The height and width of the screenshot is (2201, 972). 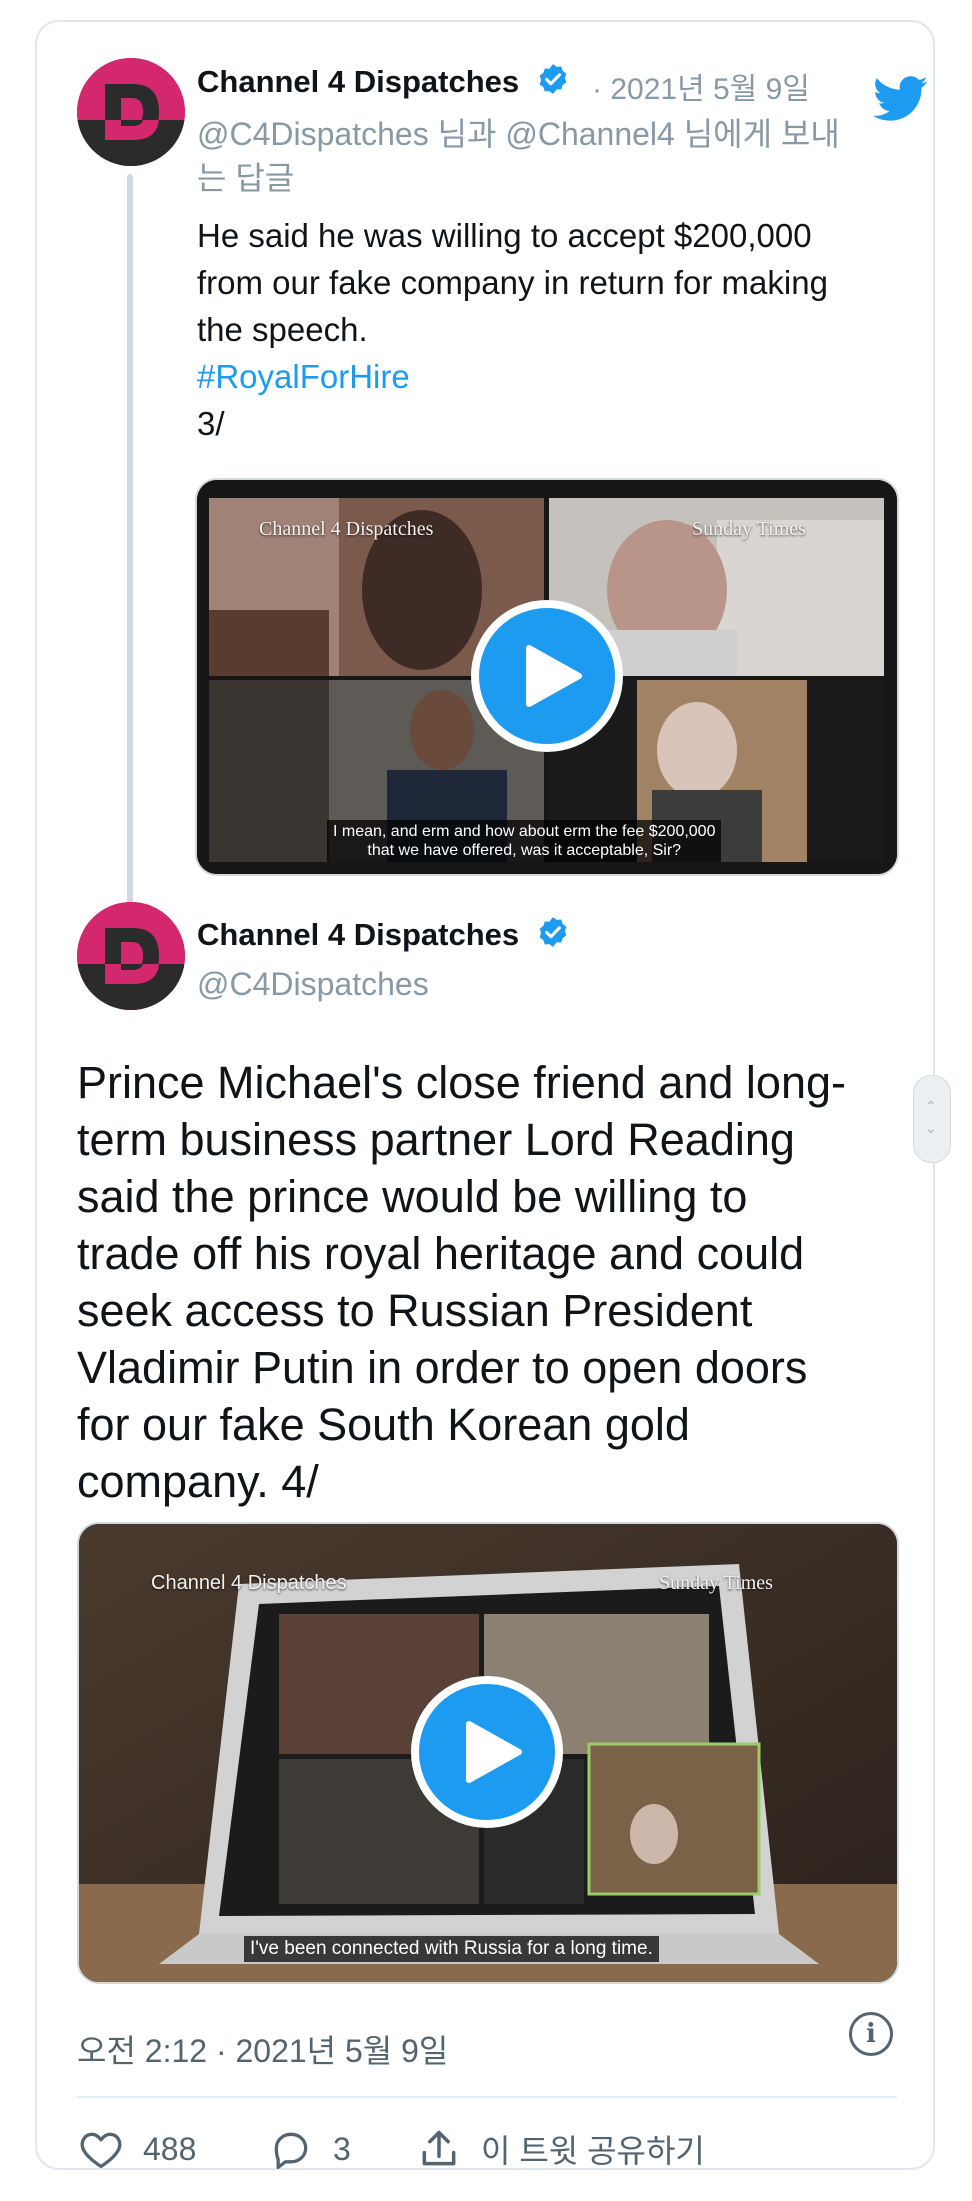 I want to click on scroll-handle: ⌃ ⌄, so click(x=932, y=1119).